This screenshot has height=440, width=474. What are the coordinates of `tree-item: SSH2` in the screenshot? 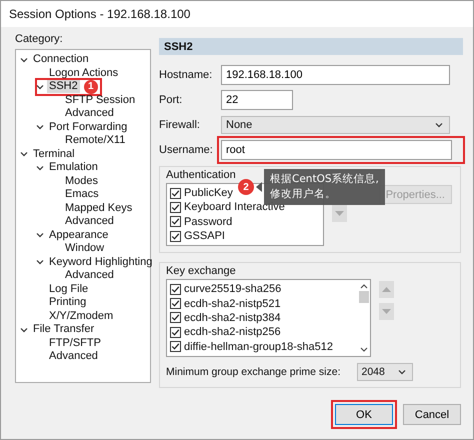 It's located at (63, 87).